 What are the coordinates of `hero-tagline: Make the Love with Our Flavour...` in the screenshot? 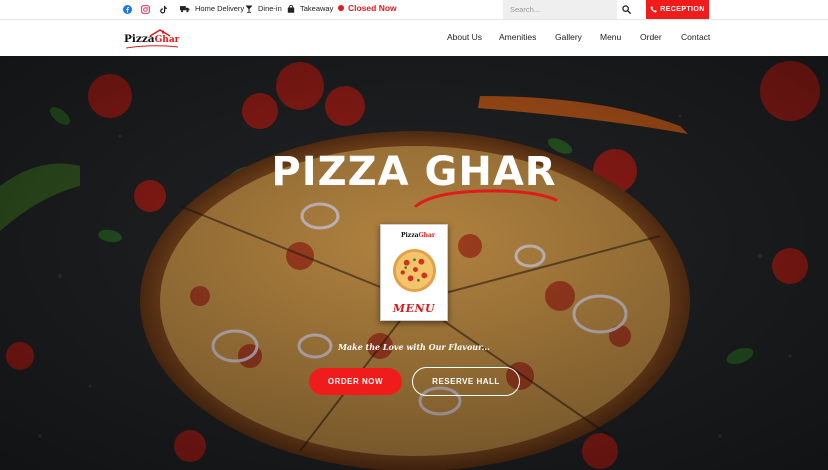 It's located at (414, 347).